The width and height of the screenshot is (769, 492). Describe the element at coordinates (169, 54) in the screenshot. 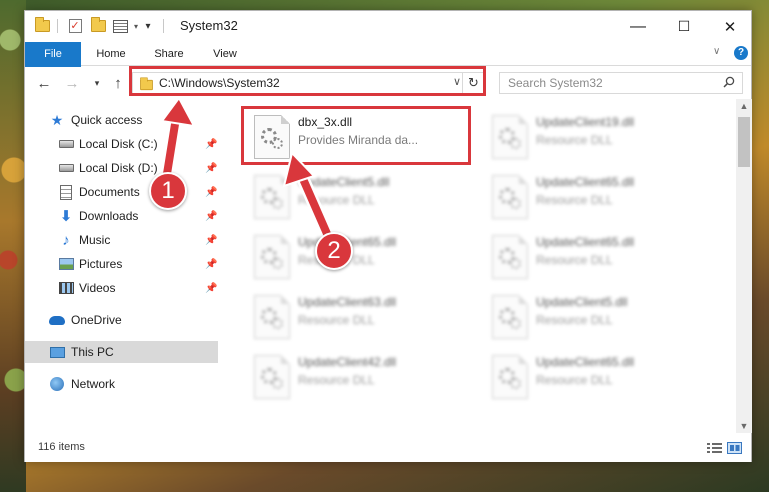

I see `tab-share: Share` at that location.